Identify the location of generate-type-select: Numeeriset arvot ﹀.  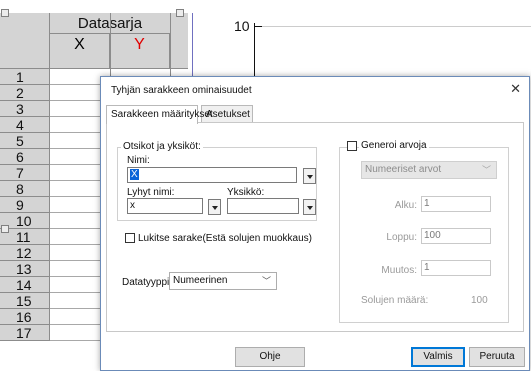
(429, 170).